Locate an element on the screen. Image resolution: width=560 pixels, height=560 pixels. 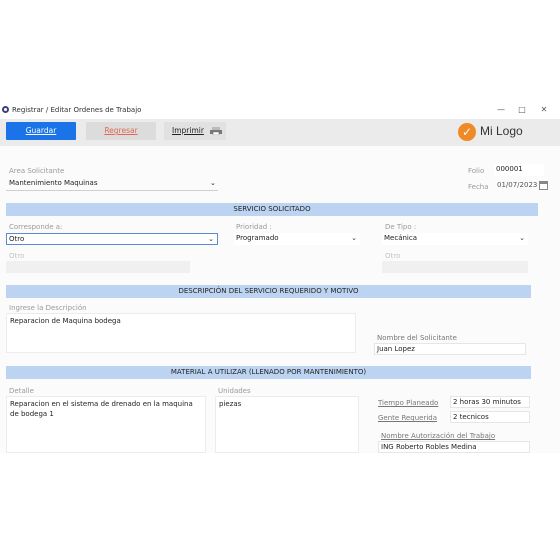
window-title: Registrar / Editar Ordenes de Trabajo is located at coordinates (77, 110).